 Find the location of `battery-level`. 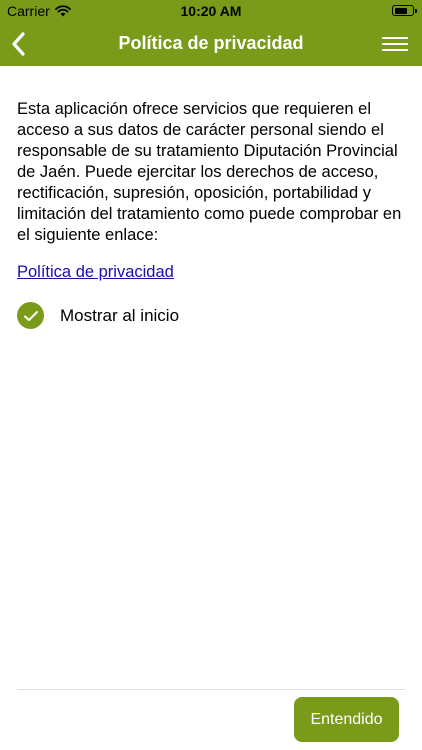

battery-level is located at coordinates (401, 10).